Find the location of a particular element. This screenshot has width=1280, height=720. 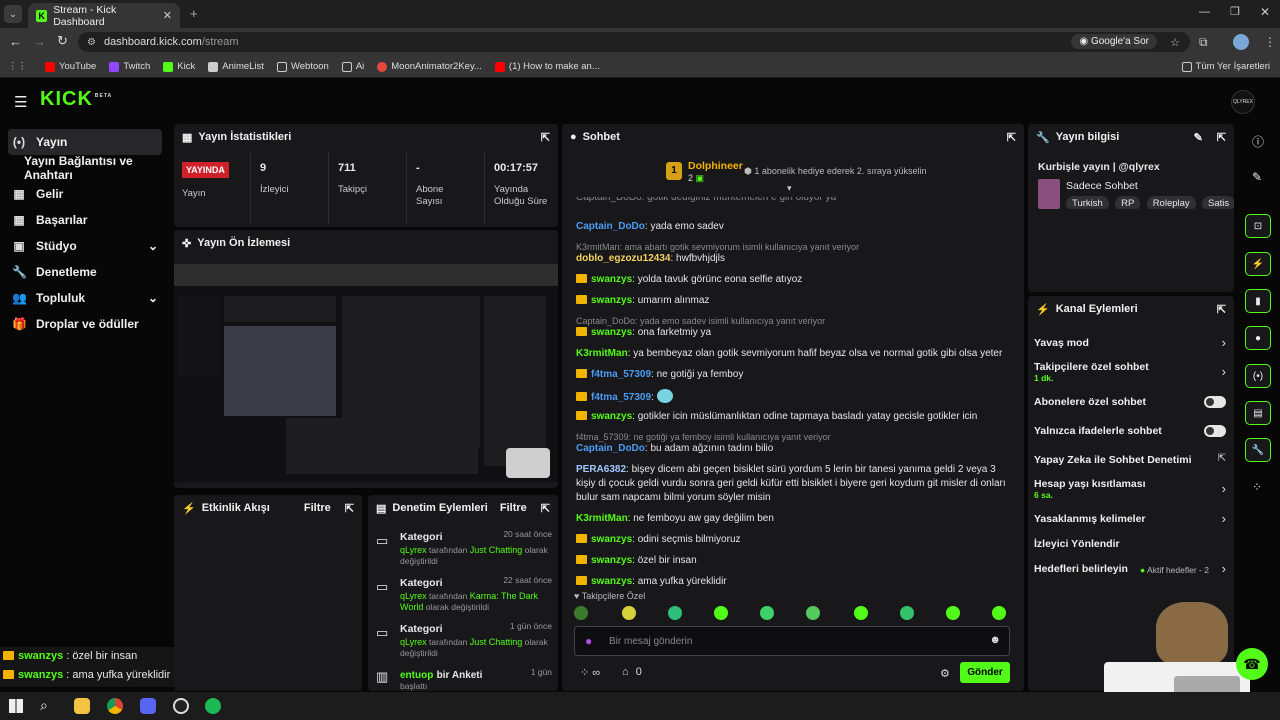

profile-avatar is located at coordinates (1241, 42).